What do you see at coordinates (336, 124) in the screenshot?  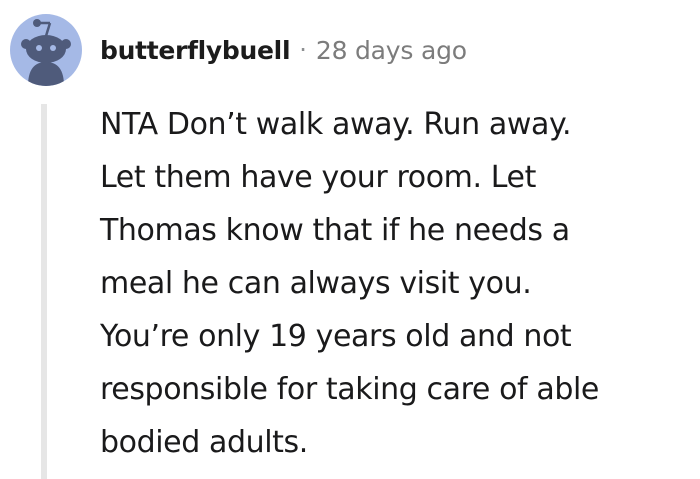 I see `comment-text-line: NTA Don’t walk away. Run away.` at bounding box center [336, 124].